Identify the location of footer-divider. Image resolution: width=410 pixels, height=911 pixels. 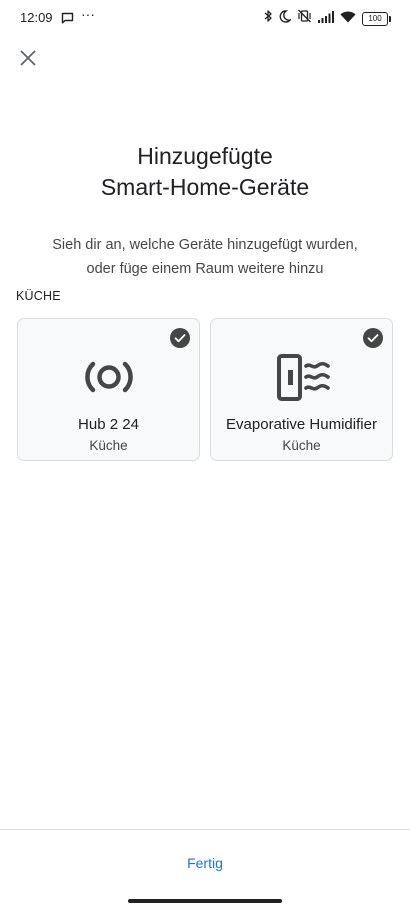
(205, 829).